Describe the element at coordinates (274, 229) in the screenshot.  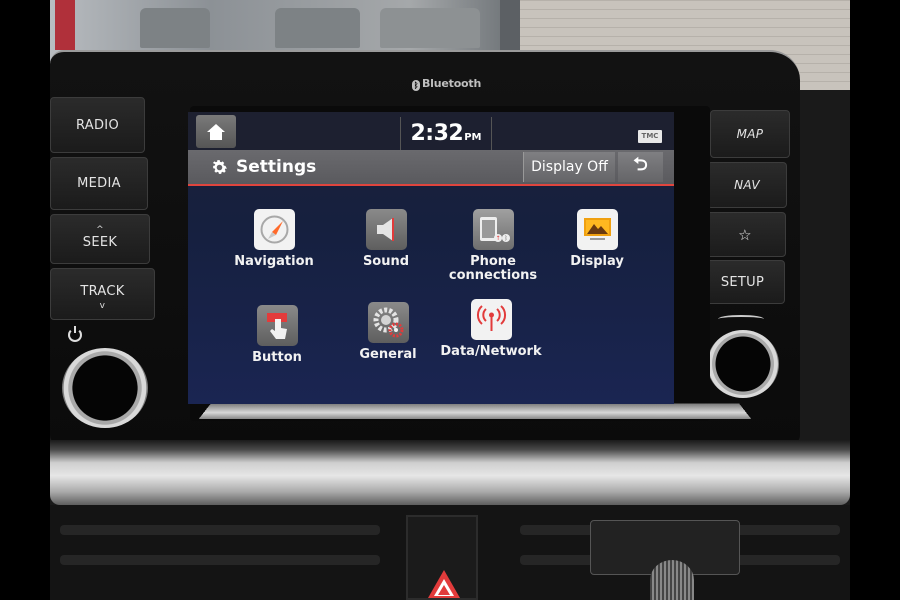
I see `compass-icon` at that location.